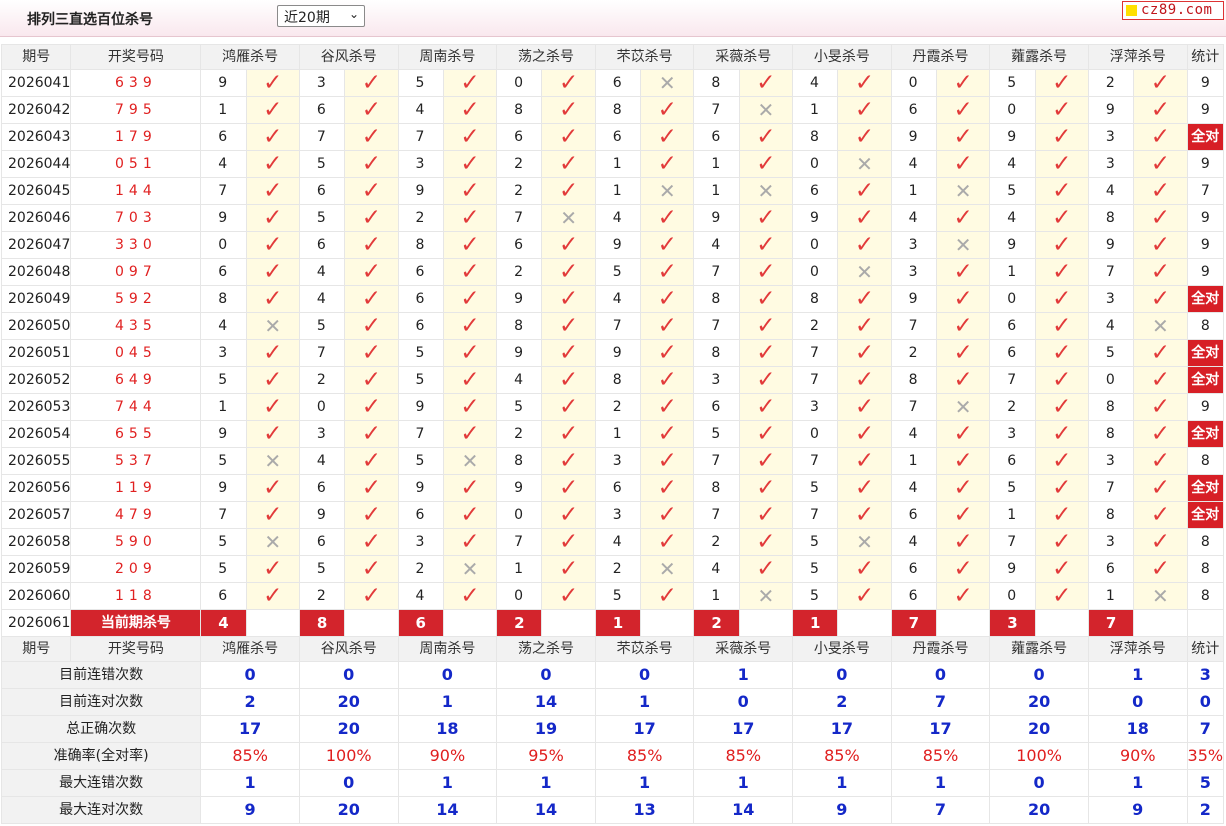  What do you see at coordinates (612, 675) in the screenshot?
I see `summary-row: 目前连错次数 0 0 0 0 0 1 0 0 0 1 3` at bounding box center [612, 675].